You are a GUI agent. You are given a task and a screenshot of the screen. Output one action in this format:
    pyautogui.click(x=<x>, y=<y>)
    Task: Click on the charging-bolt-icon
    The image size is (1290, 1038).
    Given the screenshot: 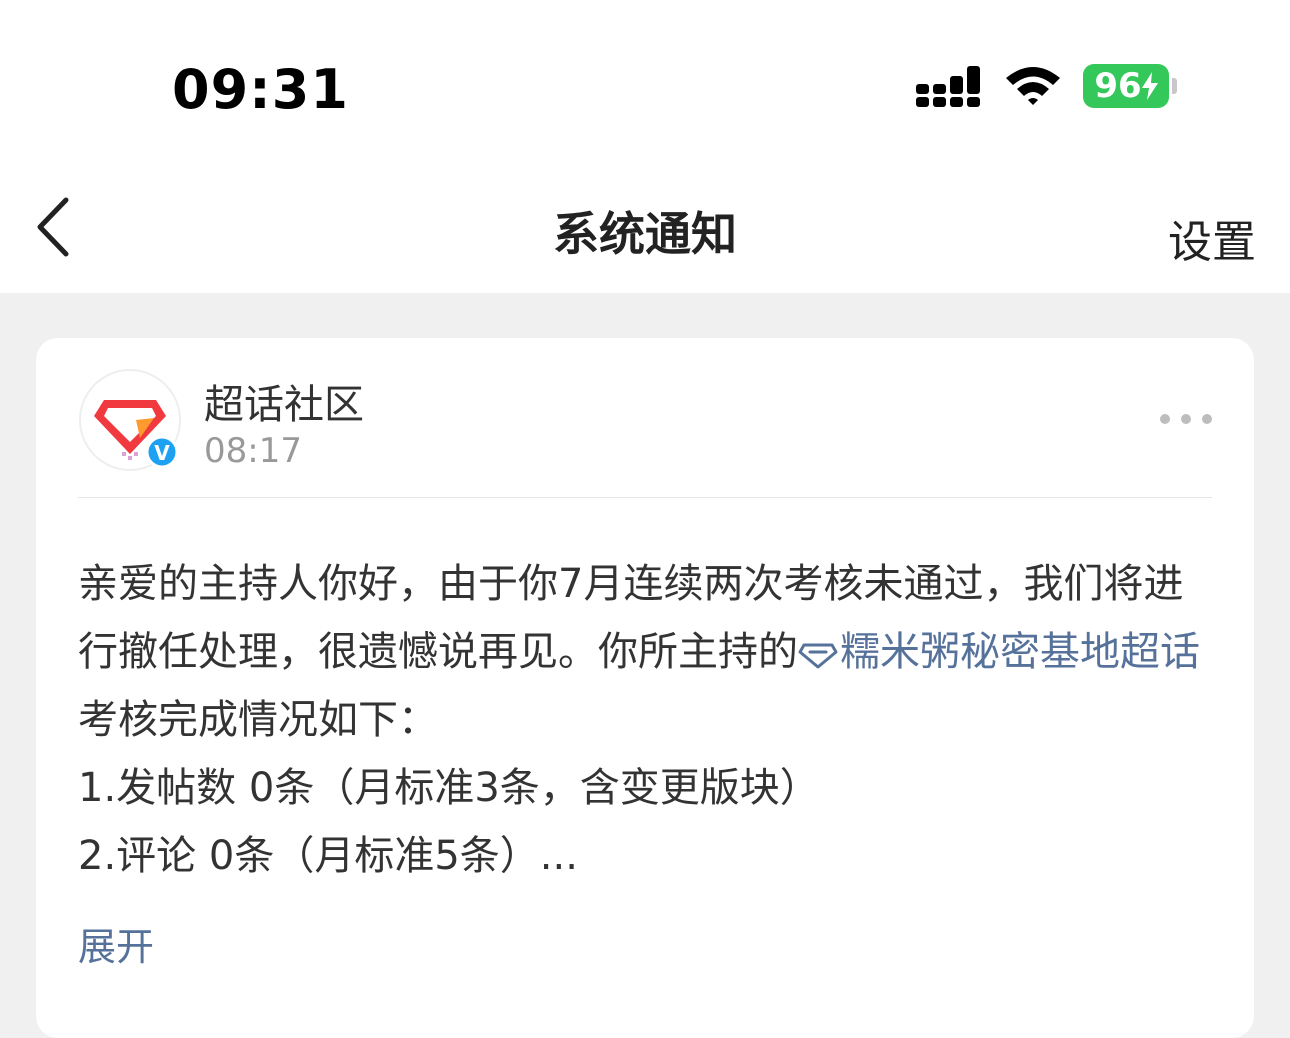 What is the action you would take?
    pyautogui.click(x=1149, y=86)
    